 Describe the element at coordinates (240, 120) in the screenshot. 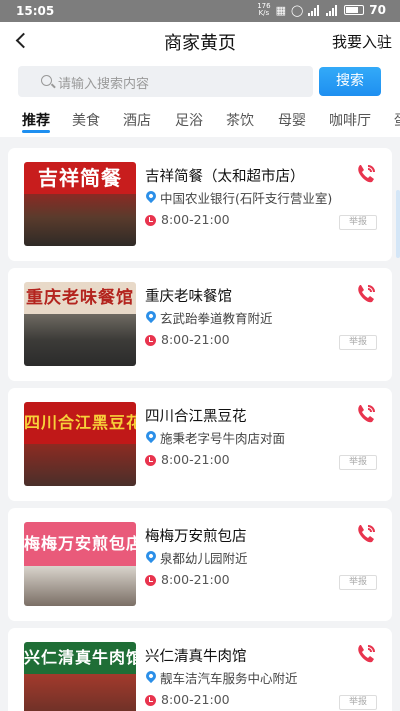

I see `tab-tea: 茶饮` at that location.